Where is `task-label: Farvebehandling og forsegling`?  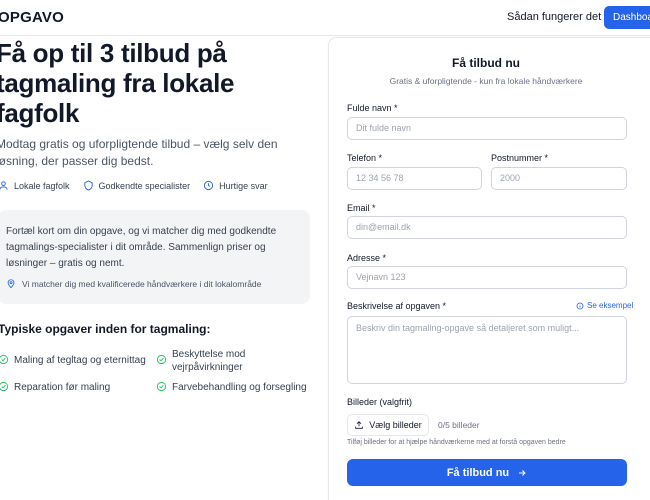
task-label: Farvebehandling og forsegling is located at coordinates (239, 387).